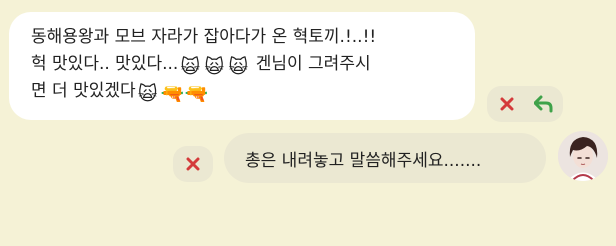  I want to click on message-line-2: 헉 맛있다.. 맛있다... 🙀 🙀 🙀 겐님이 그려주시, so click(246, 64).